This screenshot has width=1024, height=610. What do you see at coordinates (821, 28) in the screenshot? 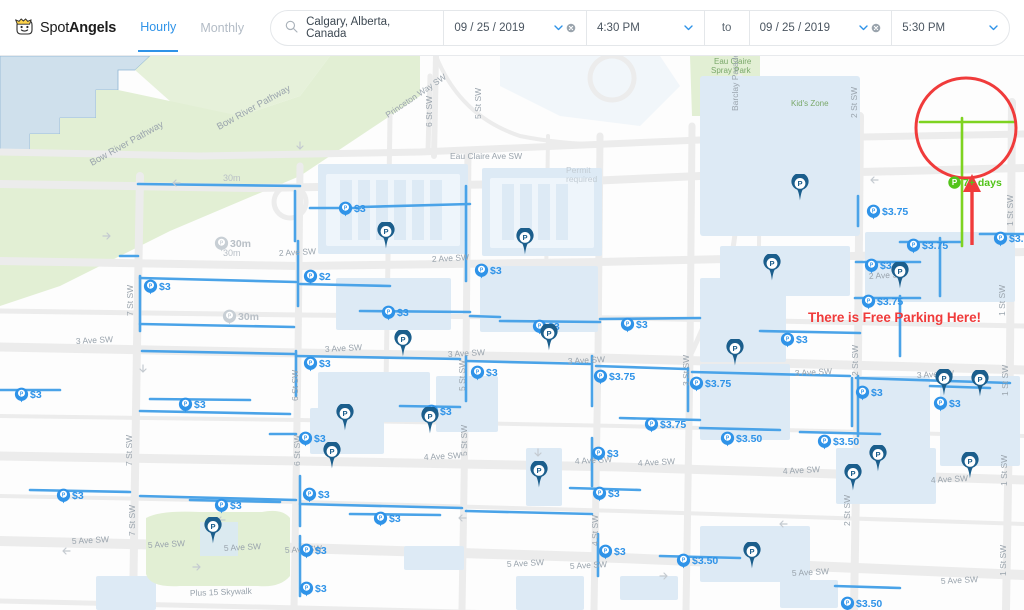
I see `end-date-field: 09 / 25 / 2019` at bounding box center [821, 28].